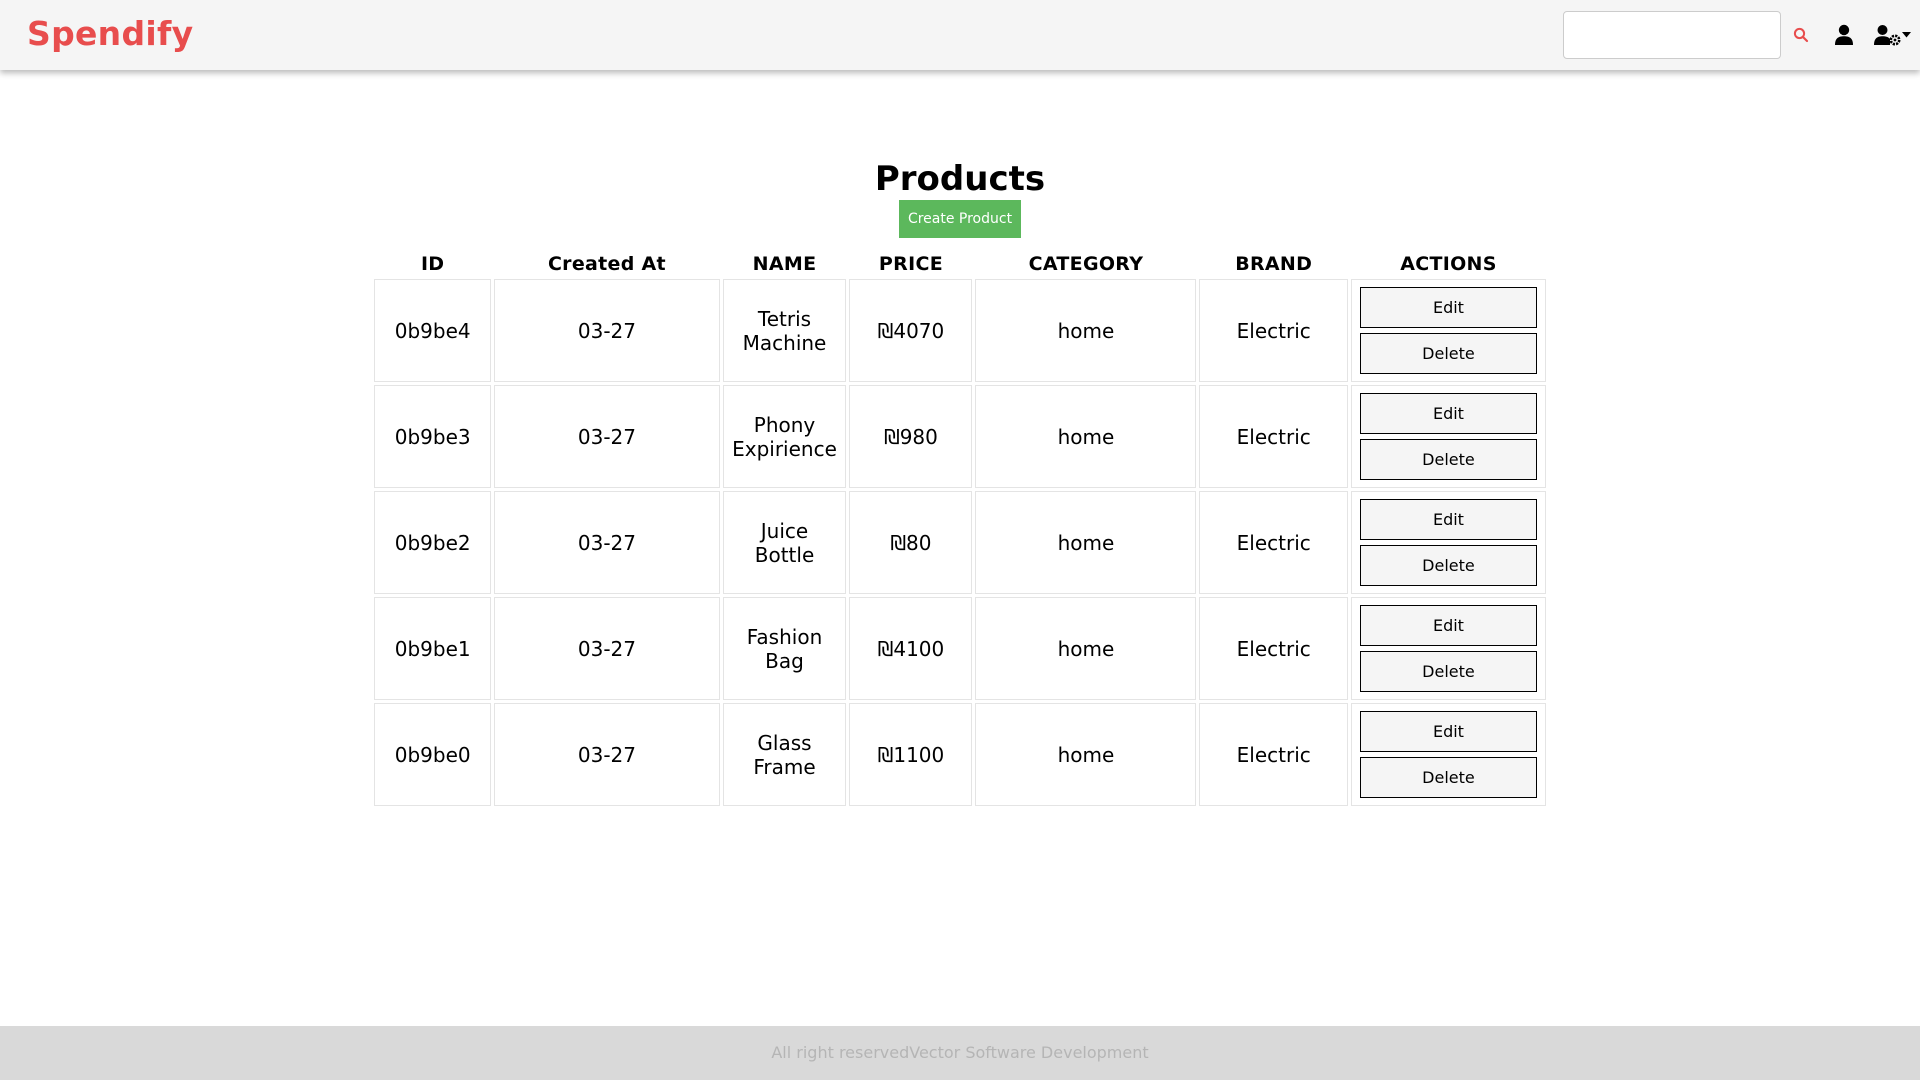 This screenshot has height=1080, width=1920. I want to click on user-settings-icon, so click(1893, 35).